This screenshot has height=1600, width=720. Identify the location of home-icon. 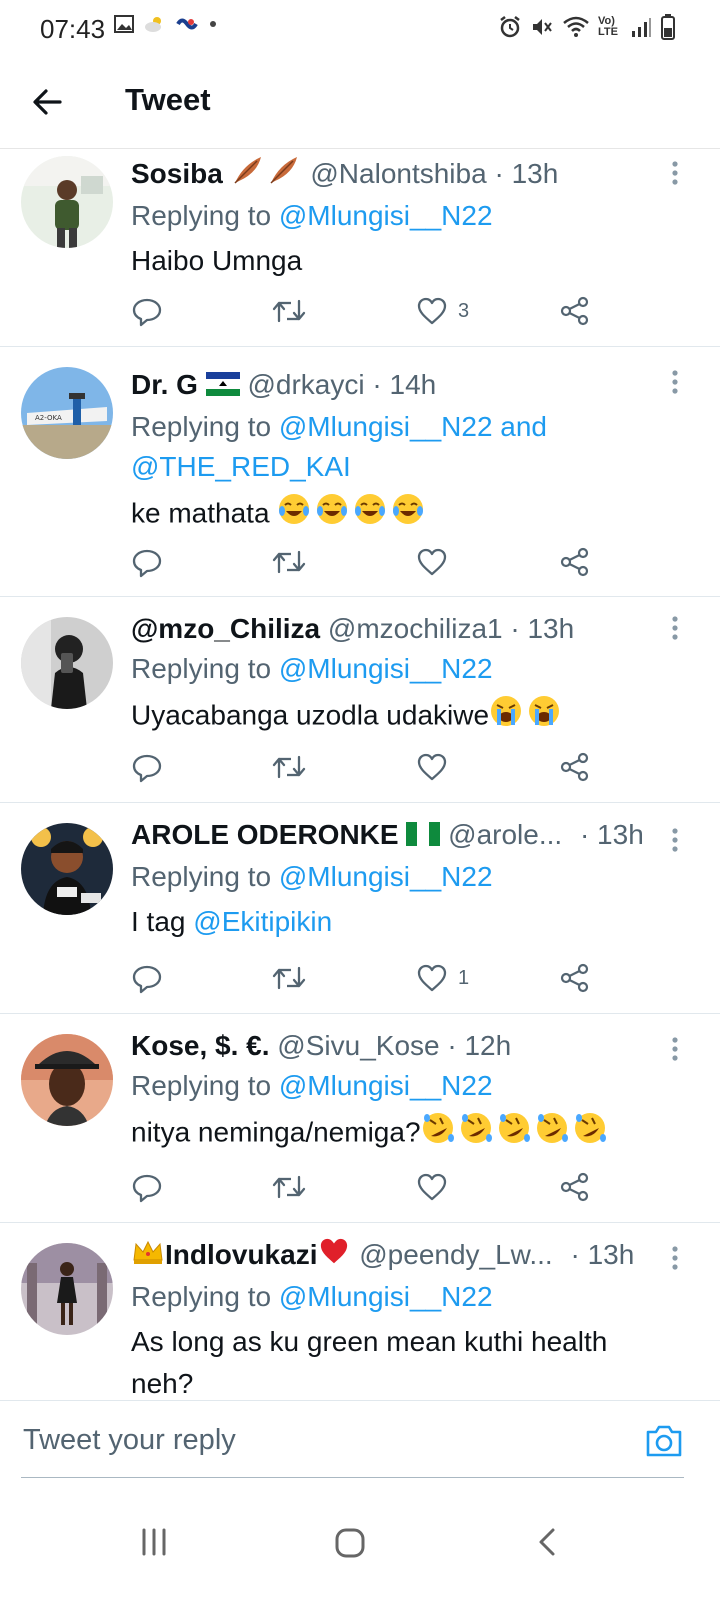
(350, 1543).